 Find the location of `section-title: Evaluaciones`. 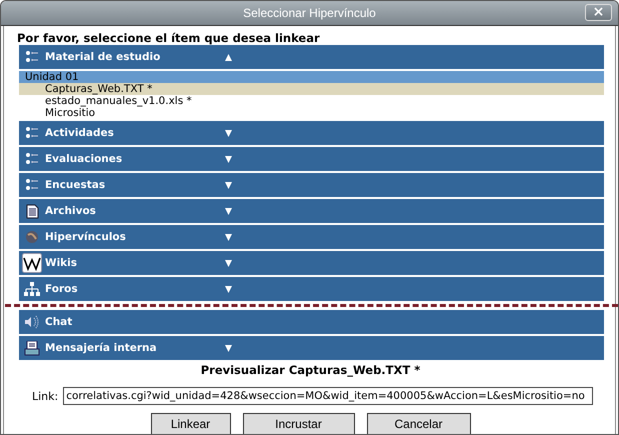

section-title: Evaluaciones is located at coordinates (84, 159).